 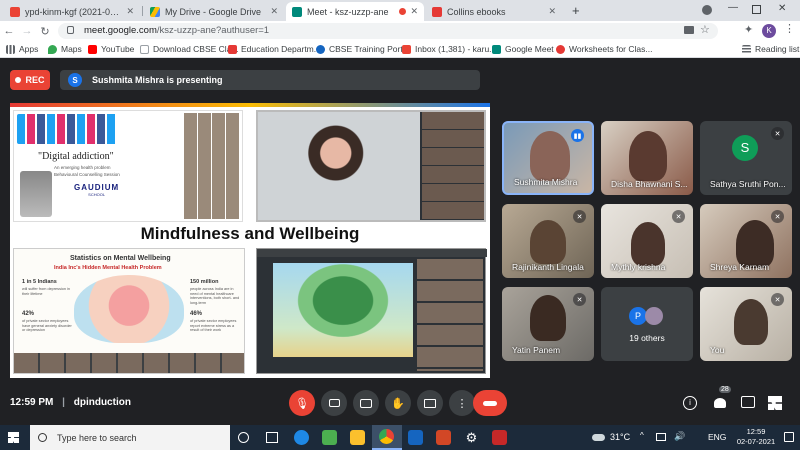 I want to click on volume-icon: 🔊, so click(x=679, y=436).